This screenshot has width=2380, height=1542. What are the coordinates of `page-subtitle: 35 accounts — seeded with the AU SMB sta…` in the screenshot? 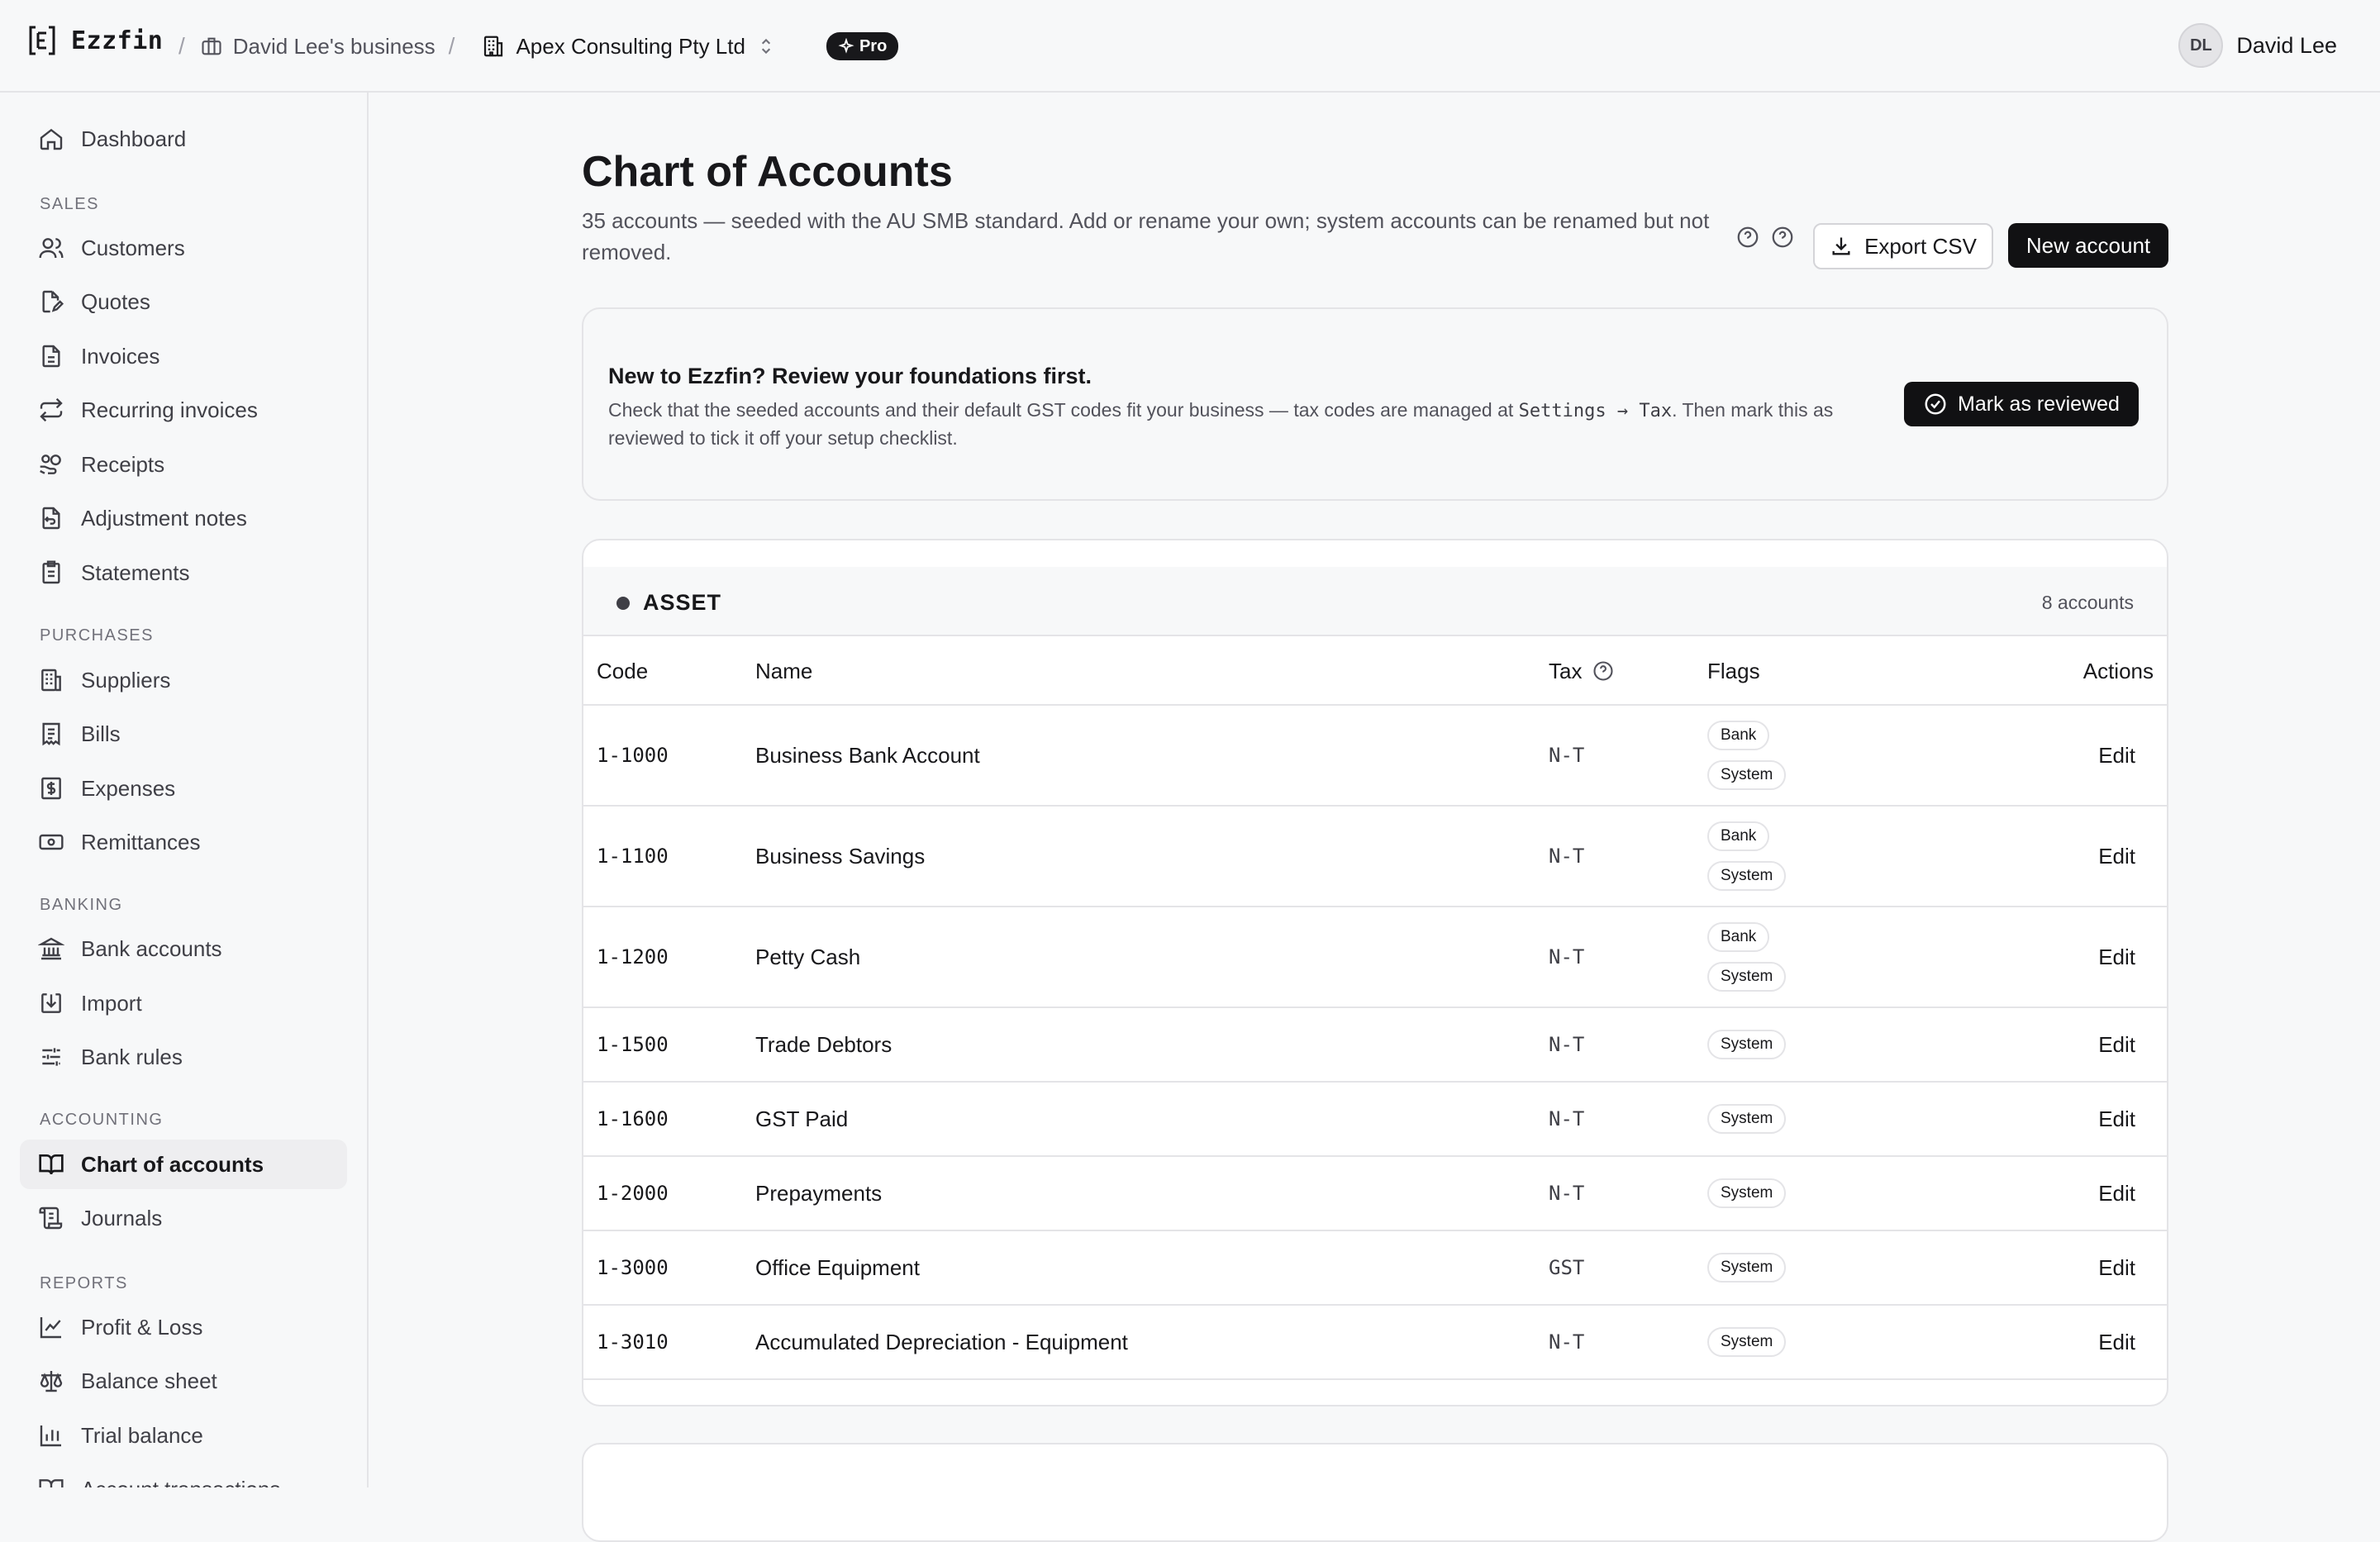 It's located at (1146, 236).